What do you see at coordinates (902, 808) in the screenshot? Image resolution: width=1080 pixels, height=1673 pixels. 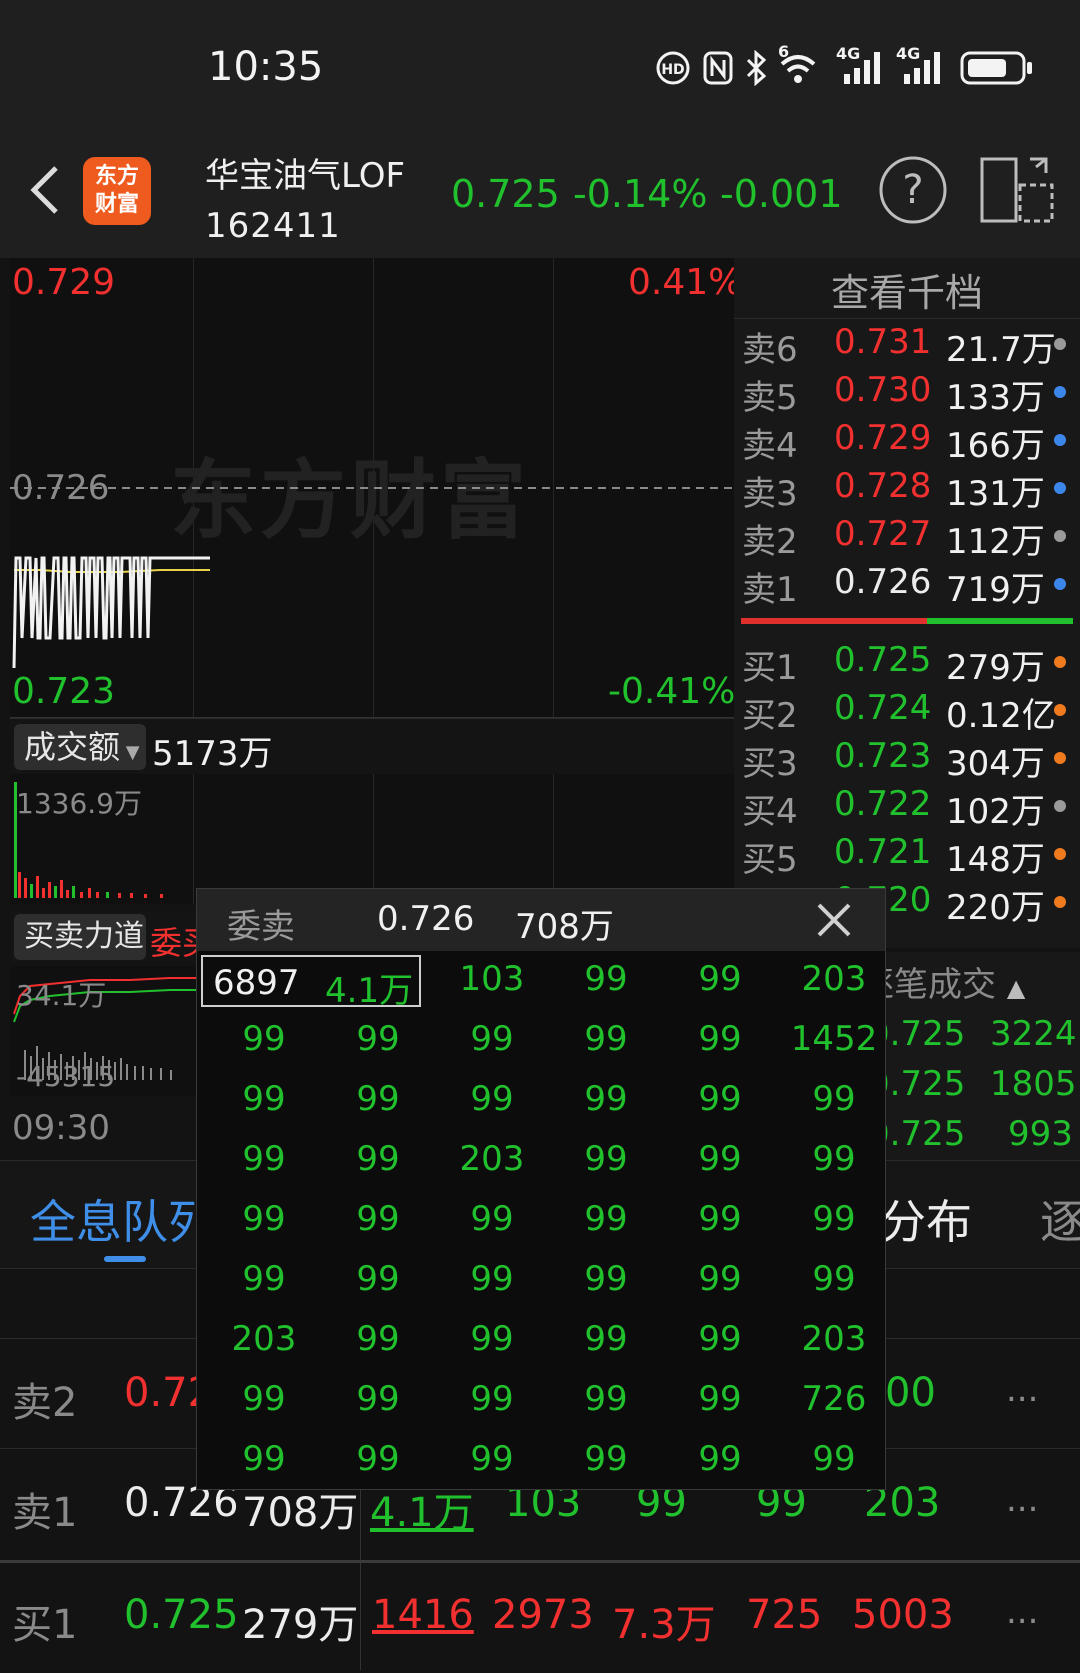 I see `order-book-row-buy4: 买4 0.722 102万` at bounding box center [902, 808].